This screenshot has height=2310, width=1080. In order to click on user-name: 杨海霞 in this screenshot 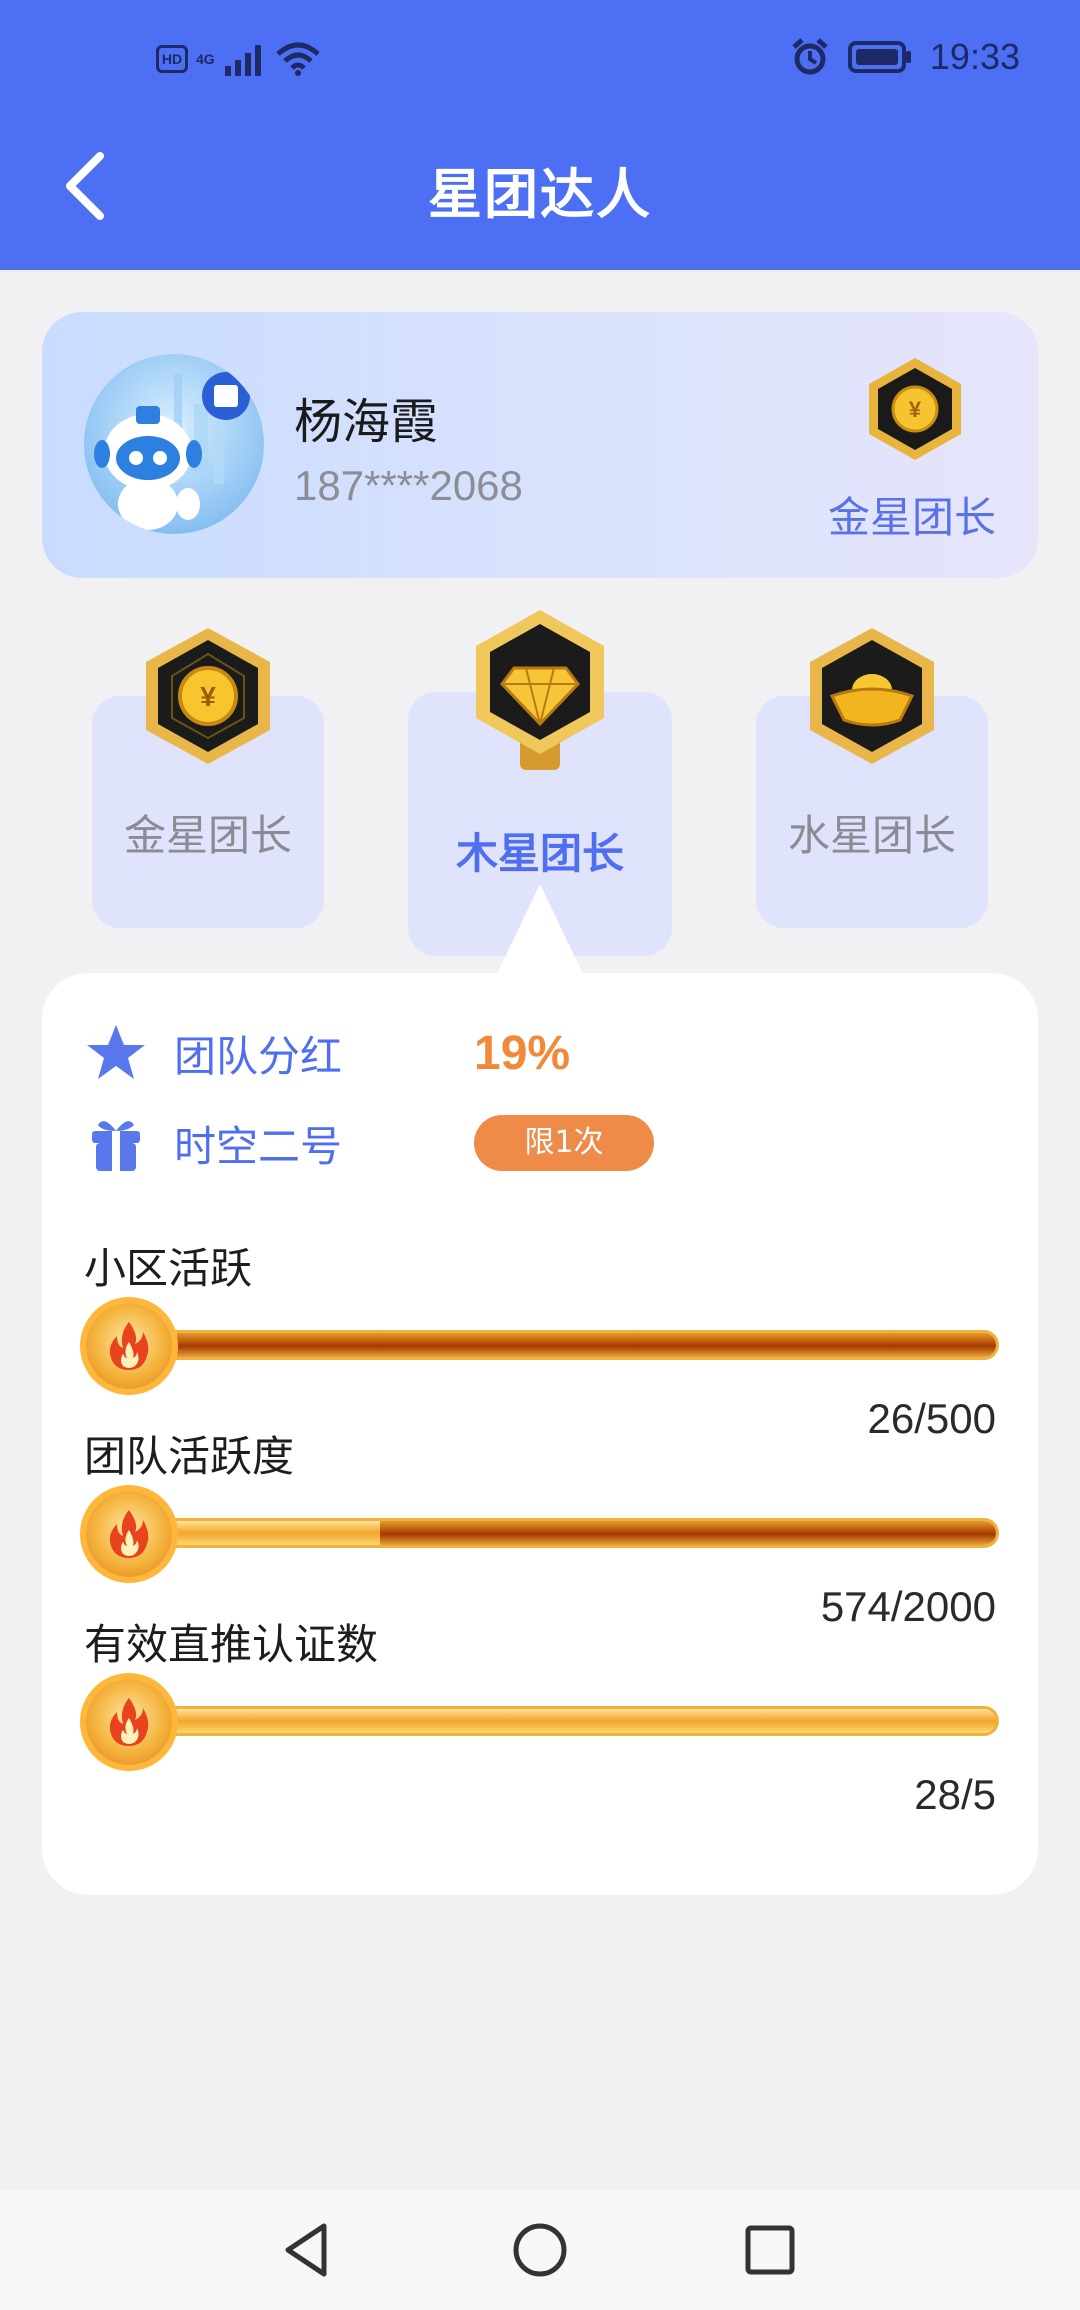, I will do `click(366, 422)`.